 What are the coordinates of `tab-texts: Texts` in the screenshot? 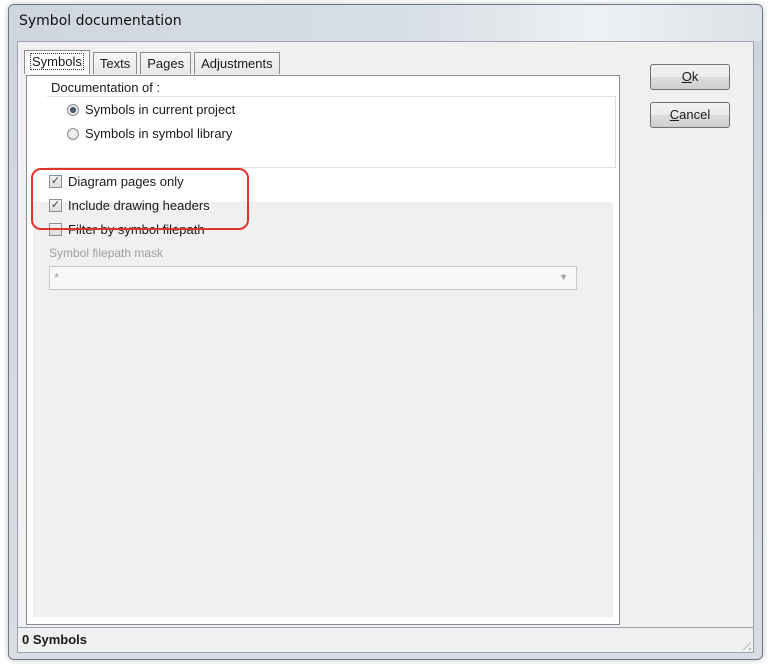 It's located at (115, 63).